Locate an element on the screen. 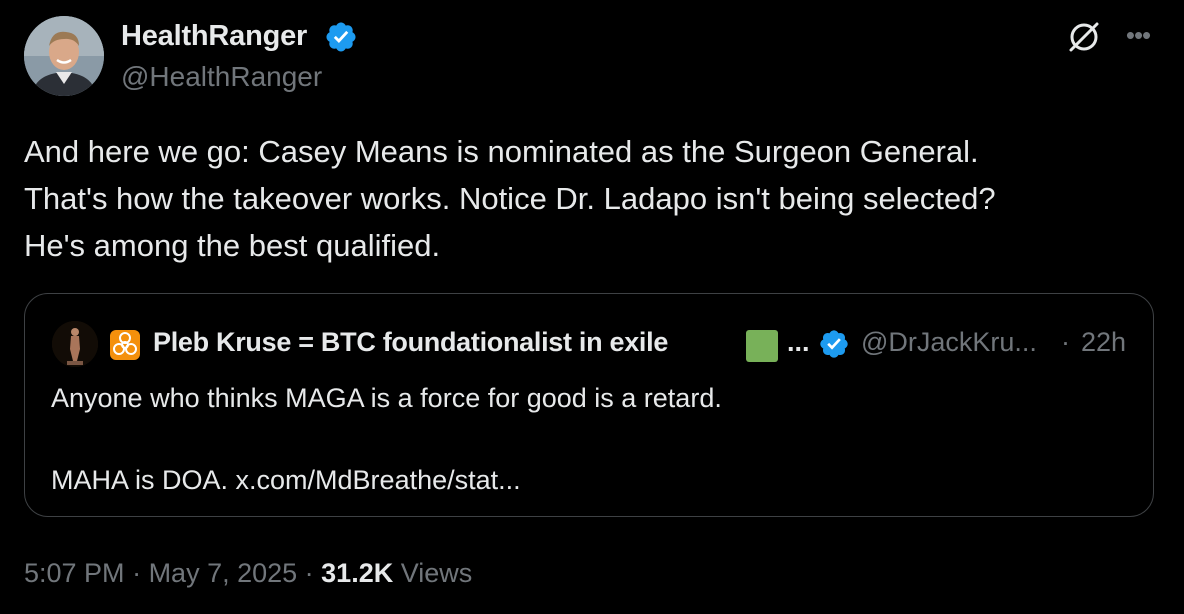 The height and width of the screenshot is (614, 1184). author-avatar is located at coordinates (64, 56).